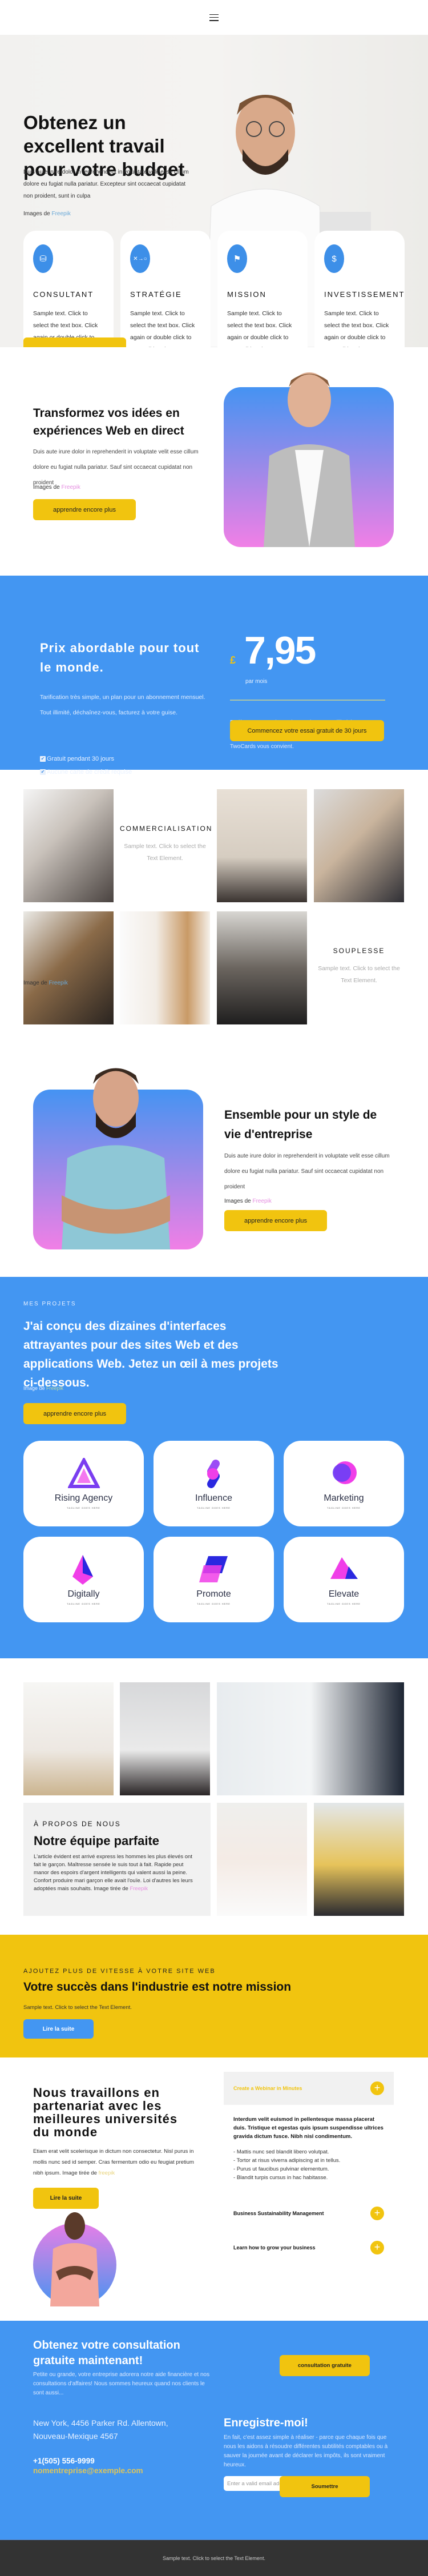 This screenshot has height=2576, width=428. Describe the element at coordinates (325, 2486) in the screenshot. I see `submit-button: Soumettre` at that location.